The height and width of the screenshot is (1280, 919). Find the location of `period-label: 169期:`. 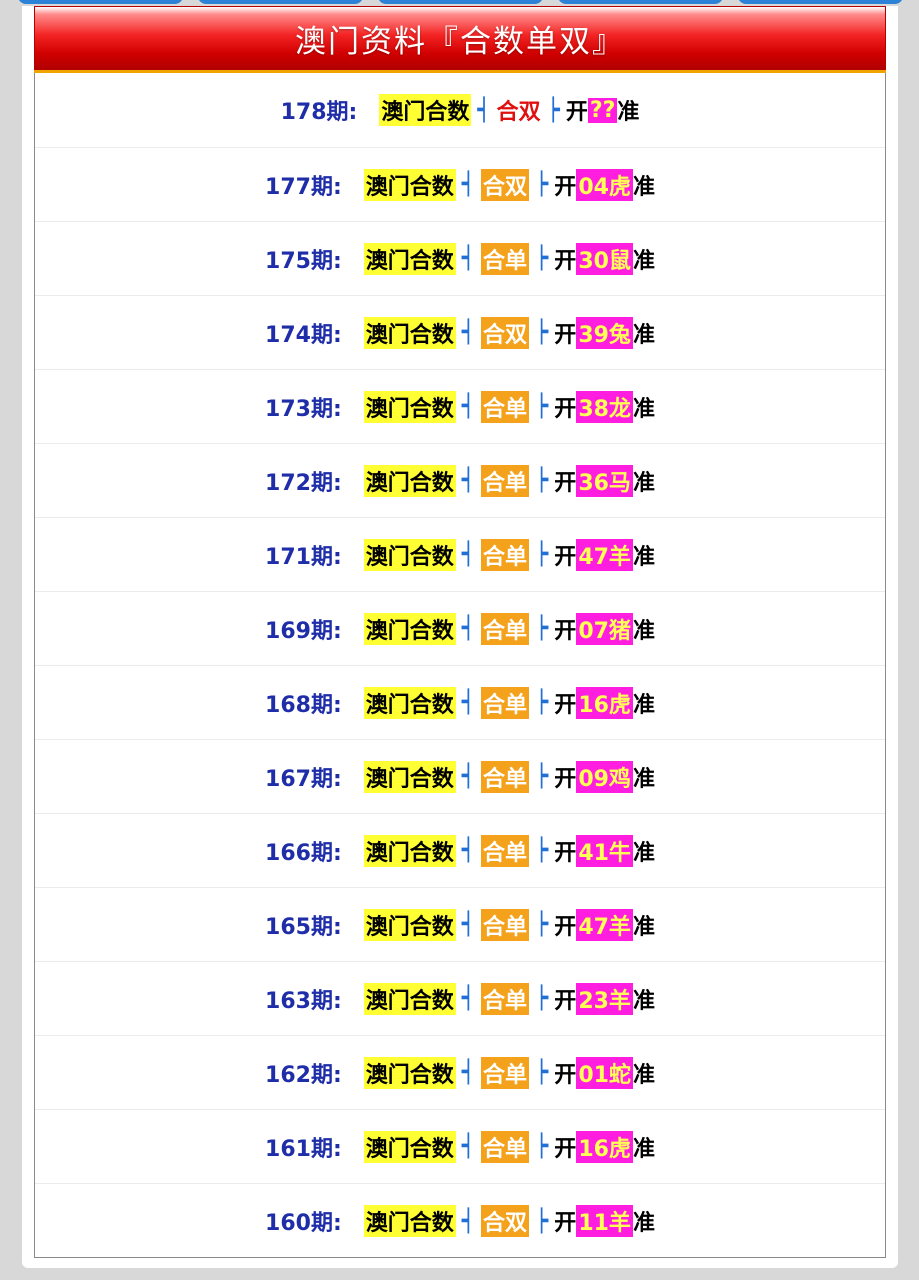

period-label: 169期: is located at coordinates (303, 631).